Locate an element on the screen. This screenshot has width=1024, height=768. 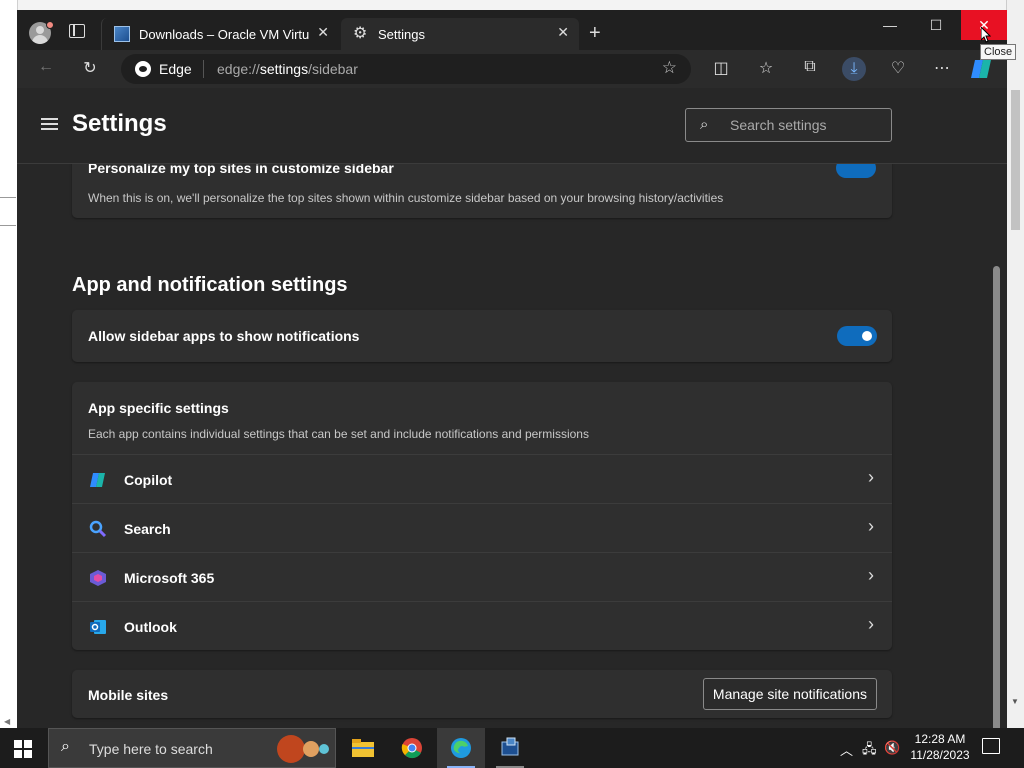
setting-title: App specific settings is located at coordinates (158, 408).